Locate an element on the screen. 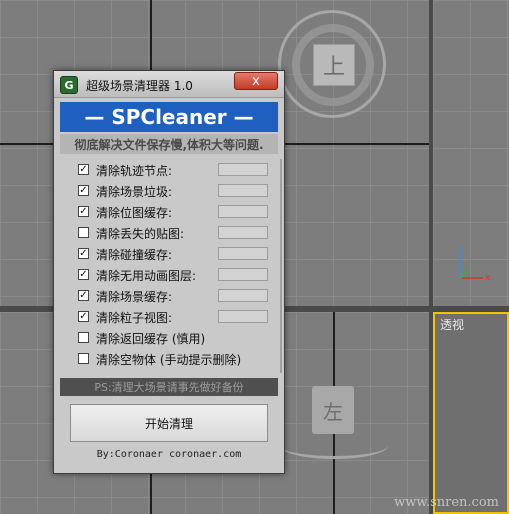  option-label: 清除空物体 (手动提示删除) is located at coordinates (169, 360).